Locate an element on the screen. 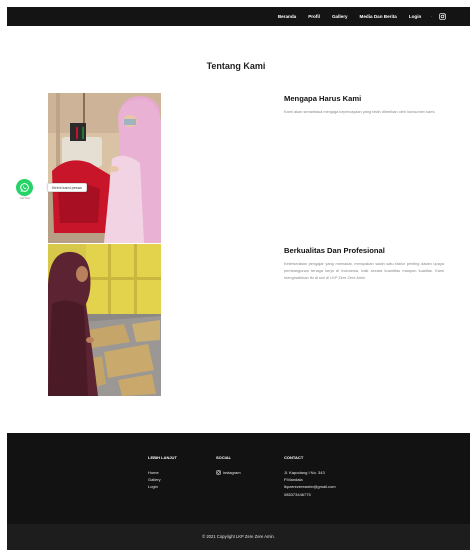 The image size is (472, 550). footer-link-login: Login is located at coordinates (162, 486).